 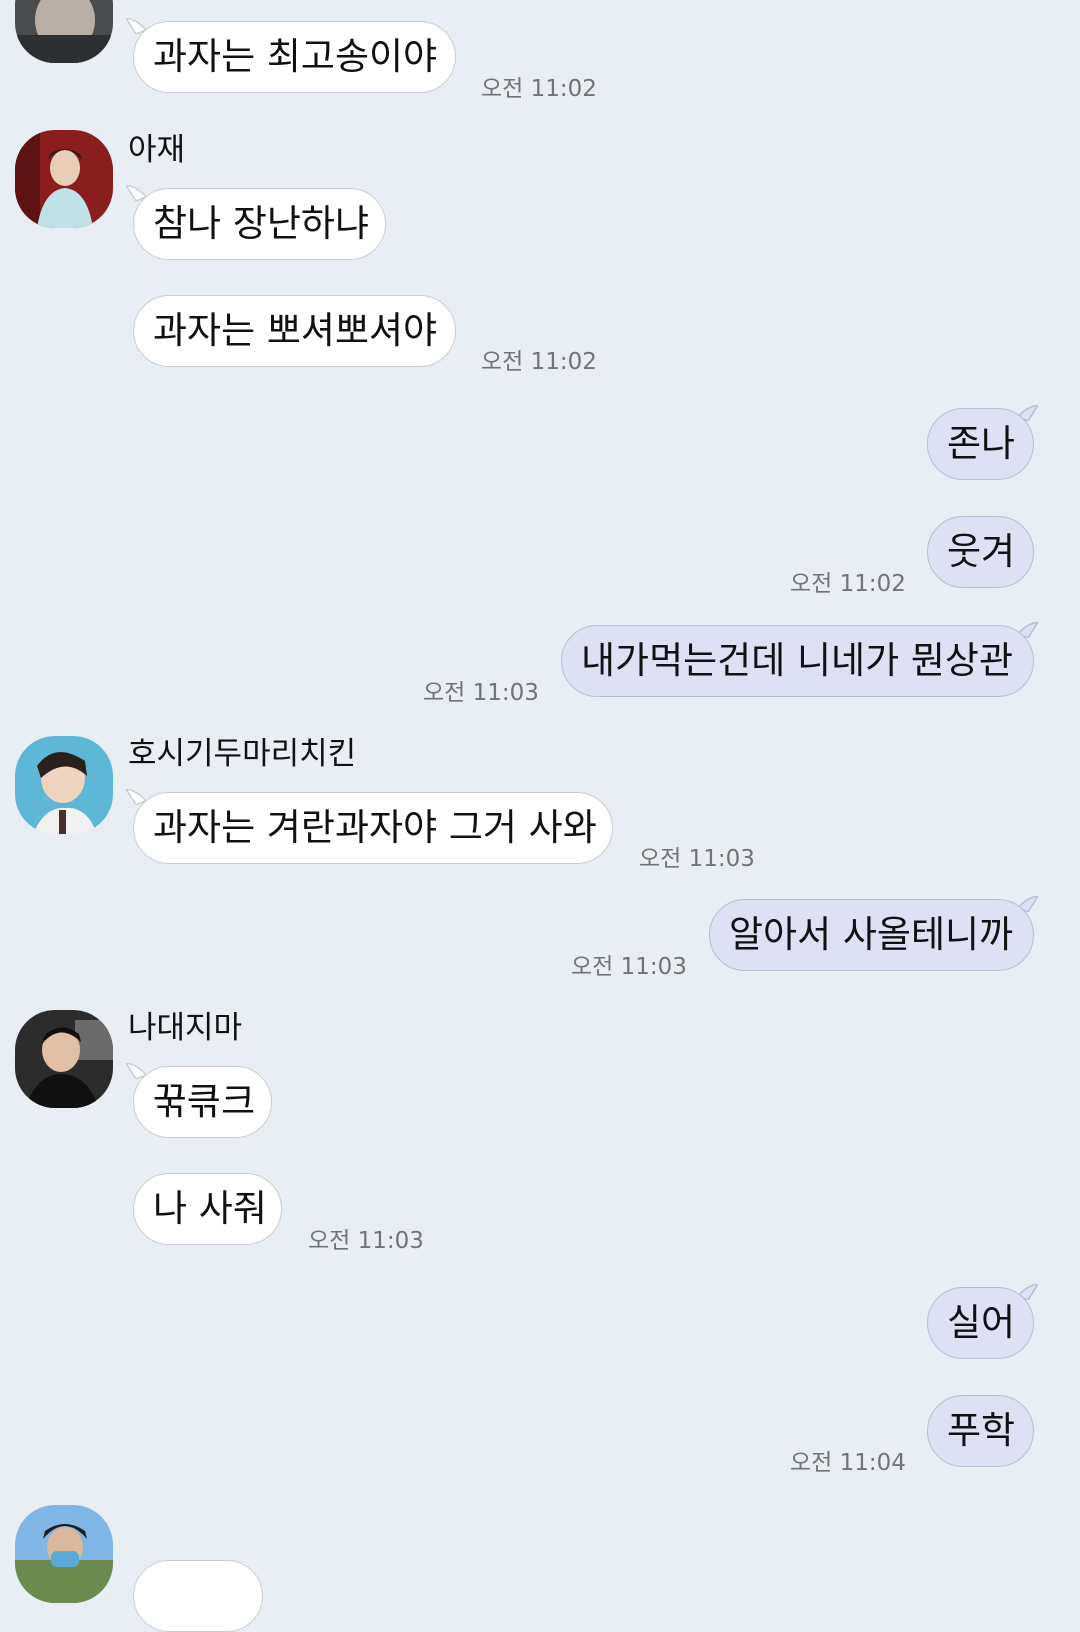 What do you see at coordinates (202, 1102) in the screenshot?
I see `incoming-message: 꾺큮크` at bounding box center [202, 1102].